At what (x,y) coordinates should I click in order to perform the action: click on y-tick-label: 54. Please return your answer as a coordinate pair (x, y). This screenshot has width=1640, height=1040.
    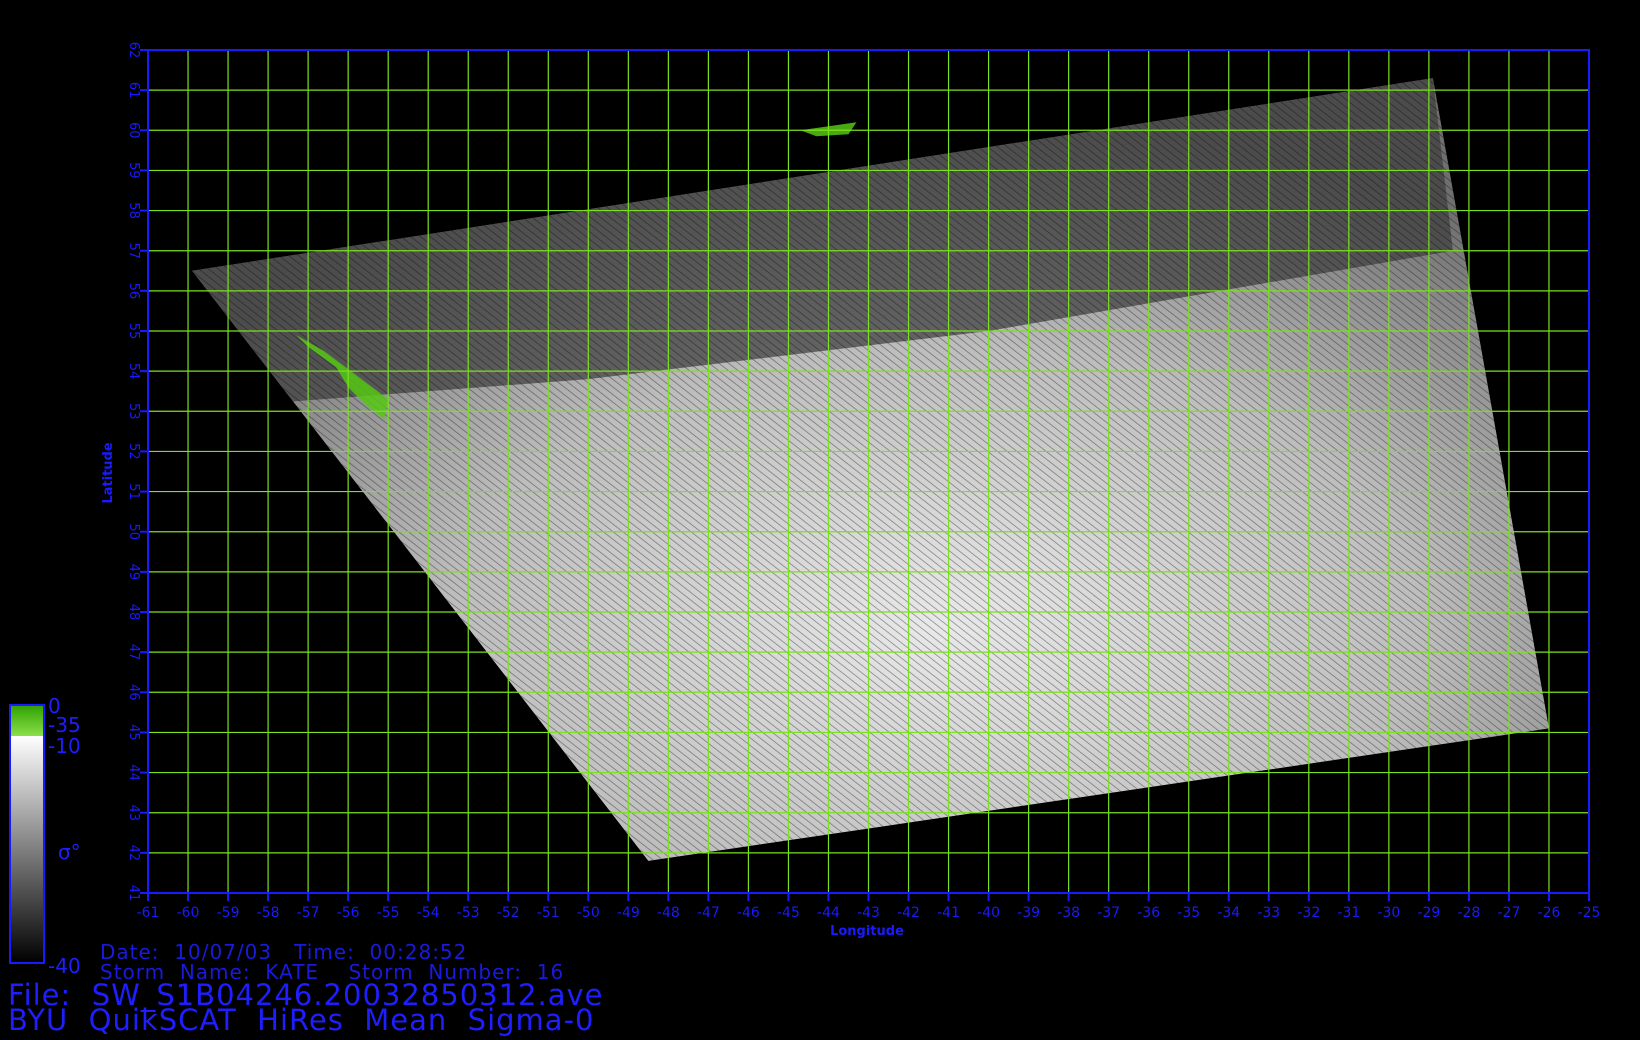
    Looking at the image, I should click on (133, 371).